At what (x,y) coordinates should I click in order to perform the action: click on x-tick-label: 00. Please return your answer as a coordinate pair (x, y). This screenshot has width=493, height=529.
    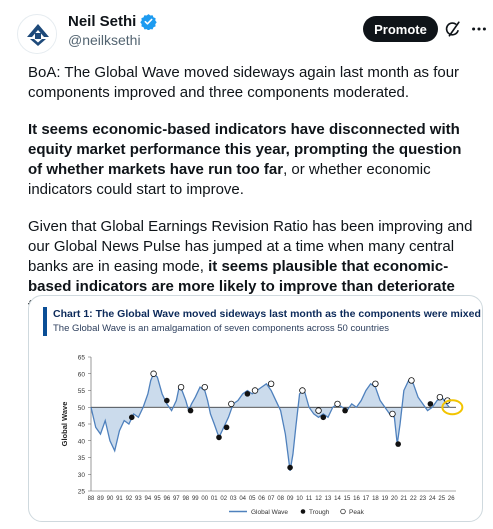
    Looking at the image, I should click on (204, 499).